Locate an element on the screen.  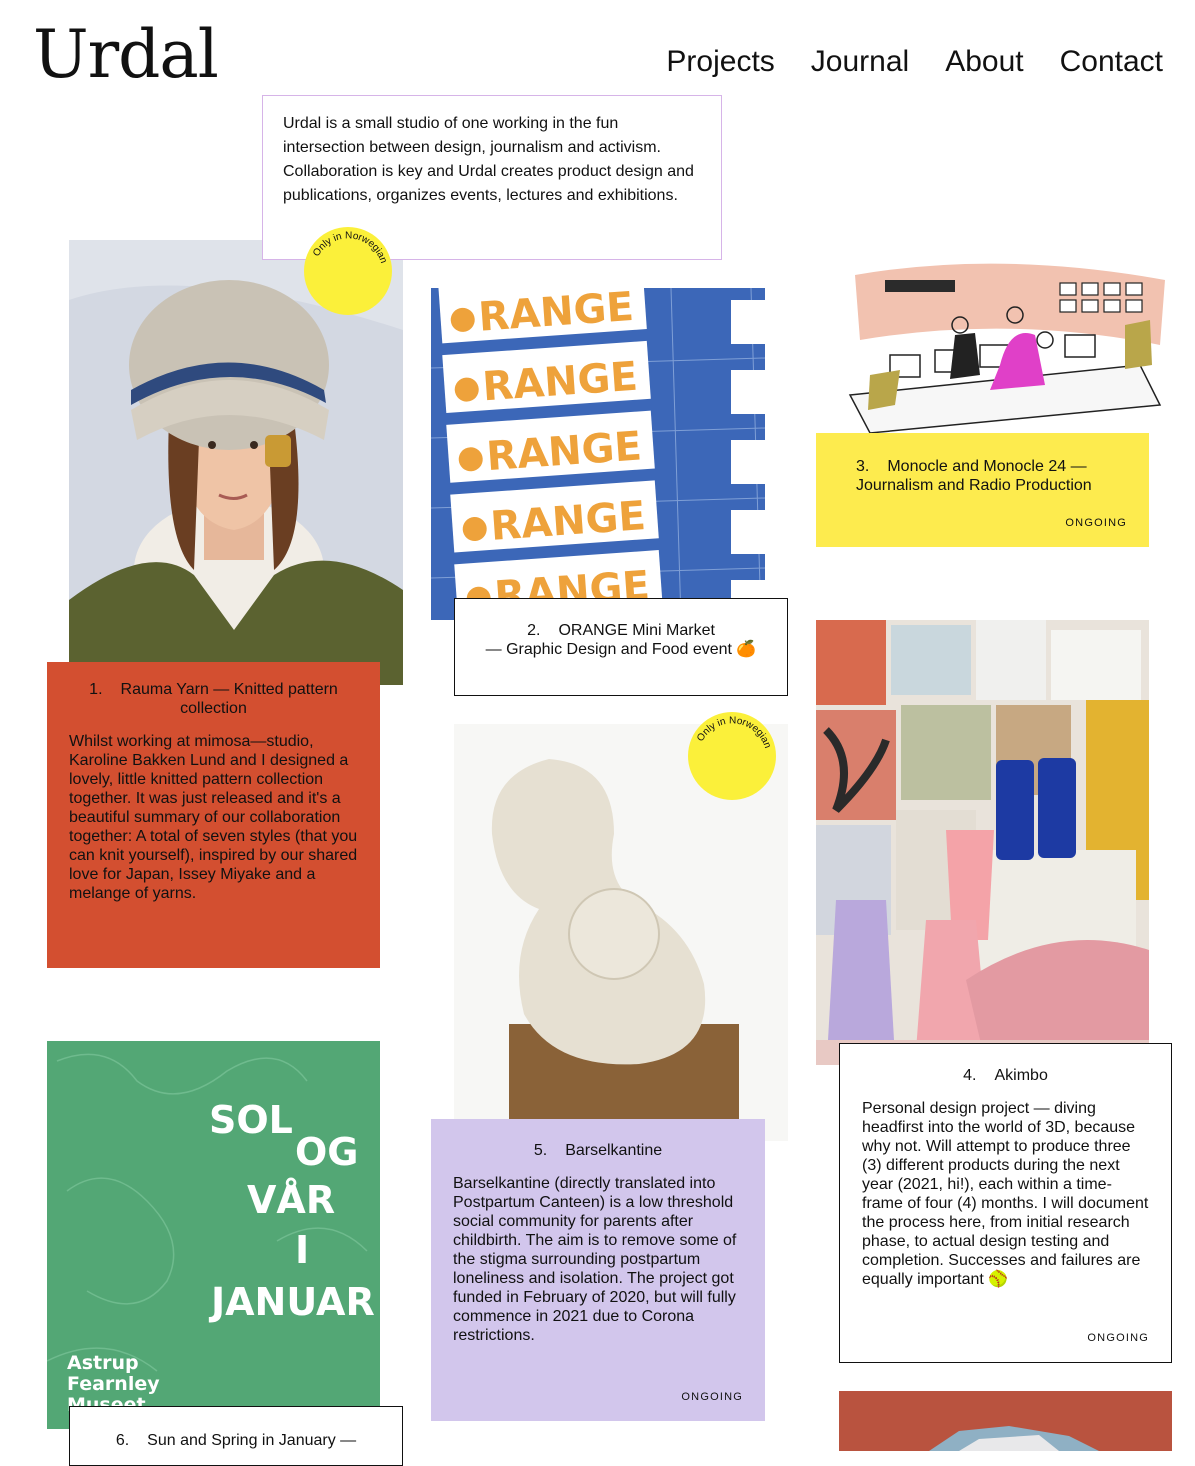
orange-mini-market-image: RANGE RANGE RANGE RANGE RANGE is located at coordinates (598, 454).